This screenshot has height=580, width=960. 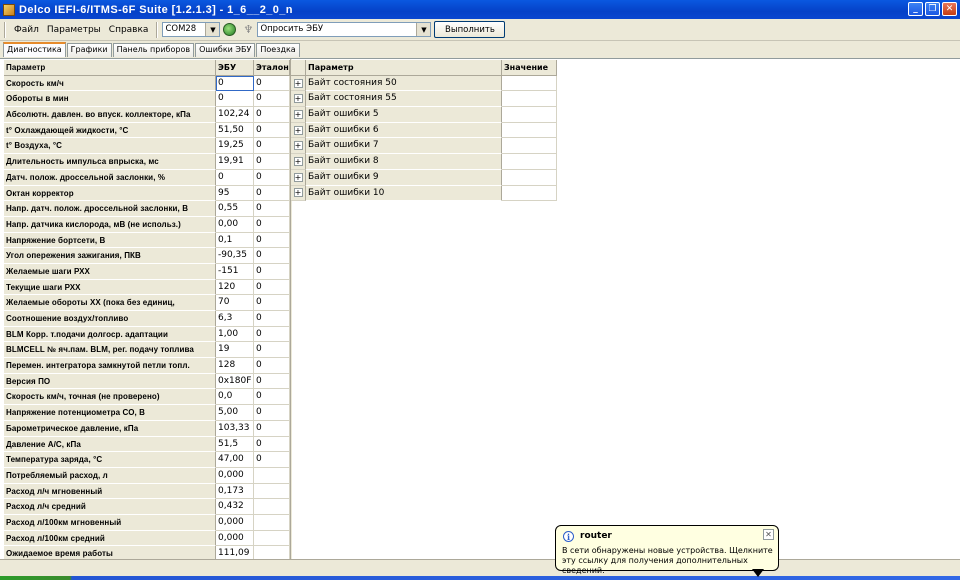 I want to click on maximize-icon: ❐, so click(x=932, y=9).